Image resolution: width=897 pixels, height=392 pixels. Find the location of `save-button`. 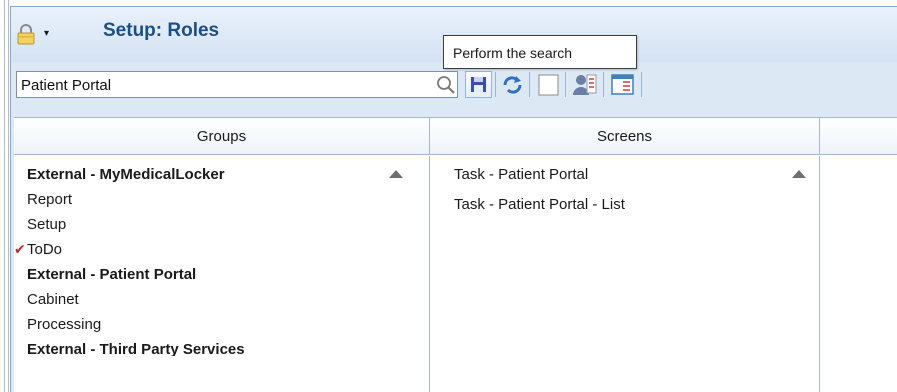

save-button is located at coordinates (478, 84).